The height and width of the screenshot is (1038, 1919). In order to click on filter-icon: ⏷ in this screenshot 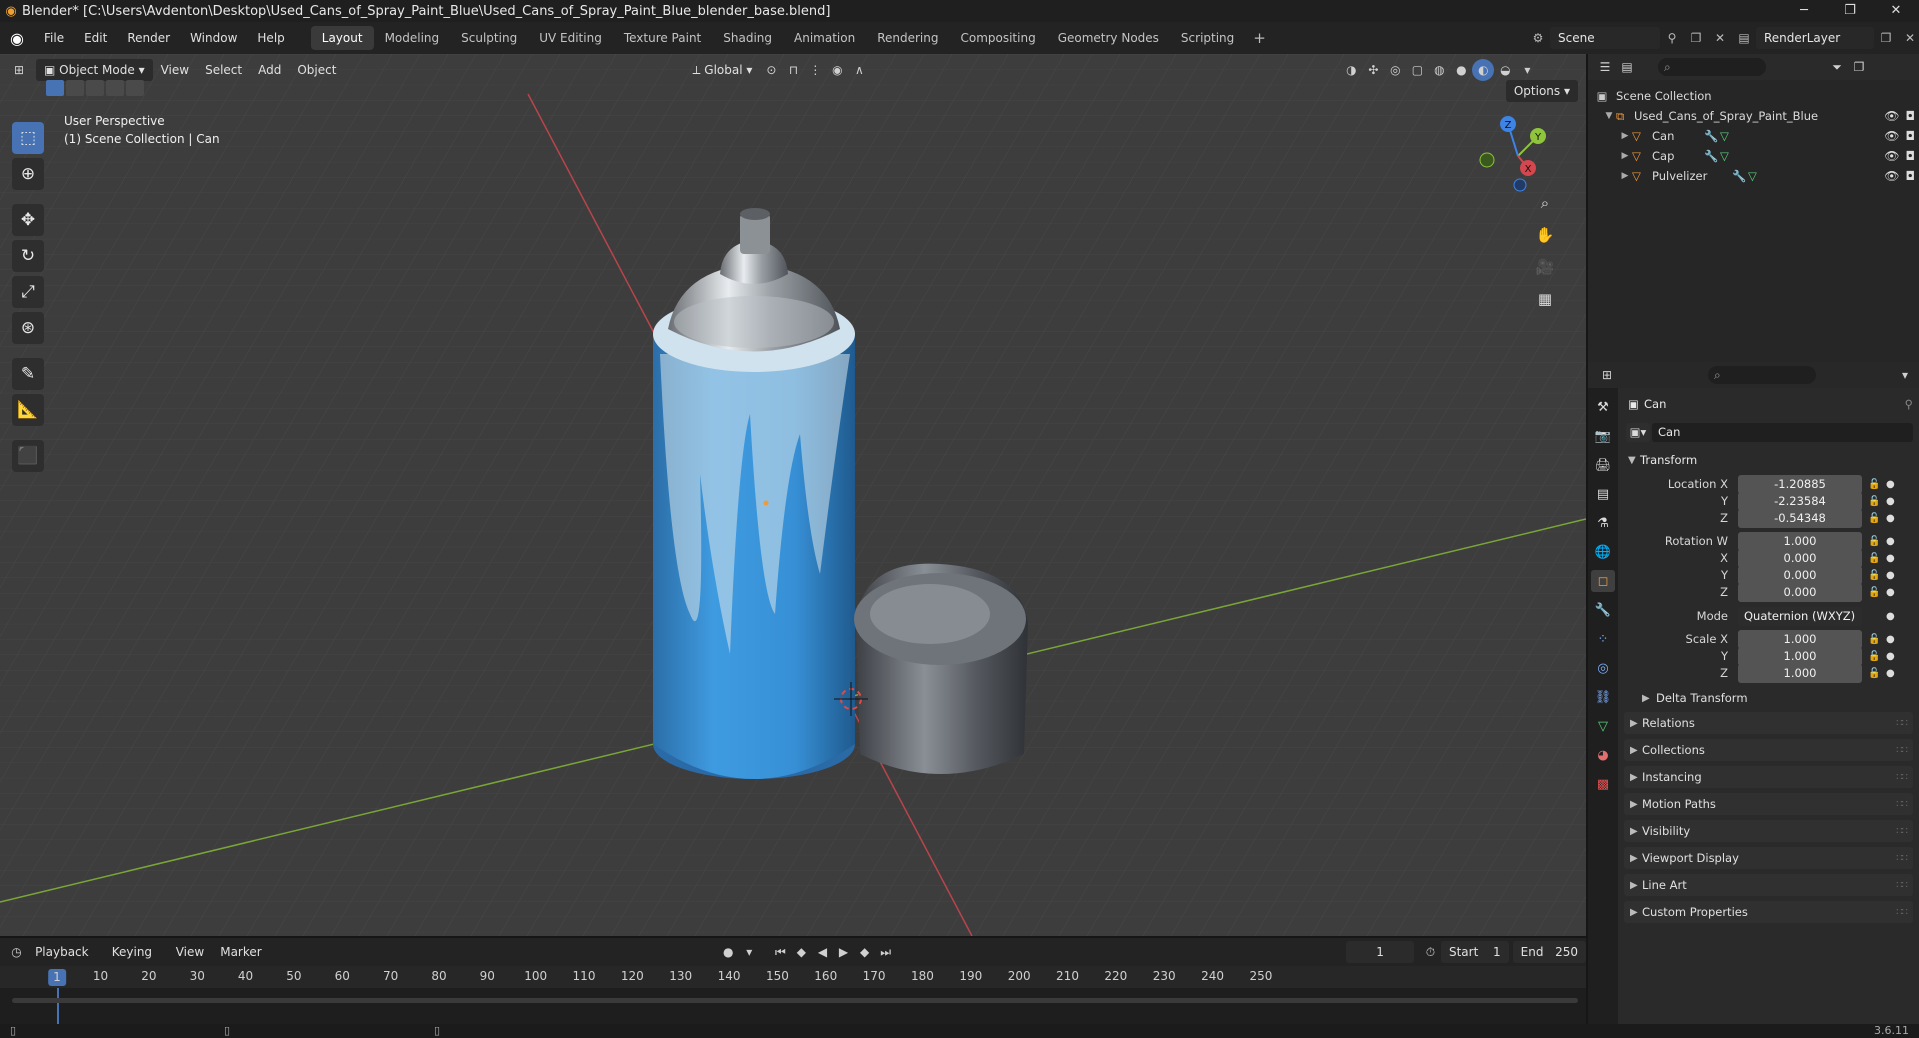, I will do `click(1837, 67)`.